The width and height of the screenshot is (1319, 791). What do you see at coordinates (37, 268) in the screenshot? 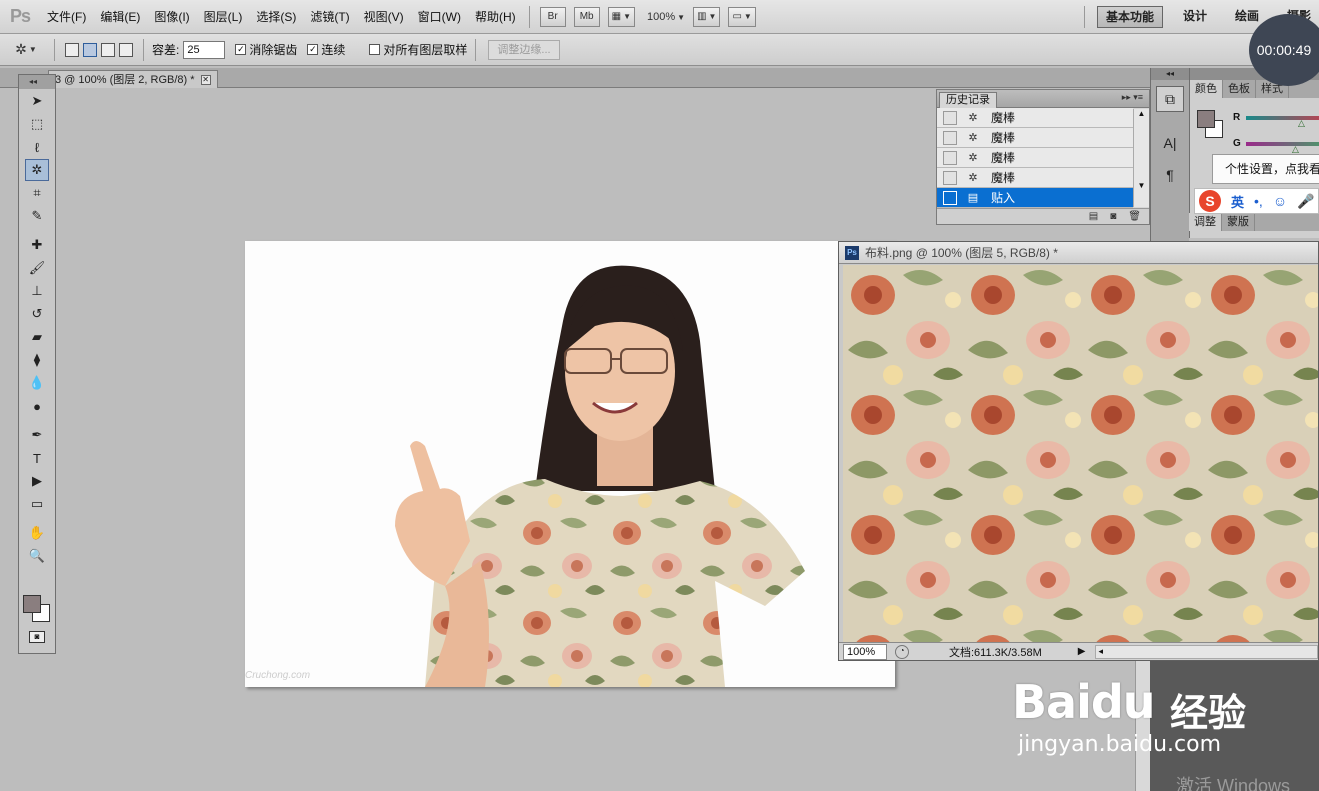
I see `brush-tool-icon: 🖌` at bounding box center [37, 268].